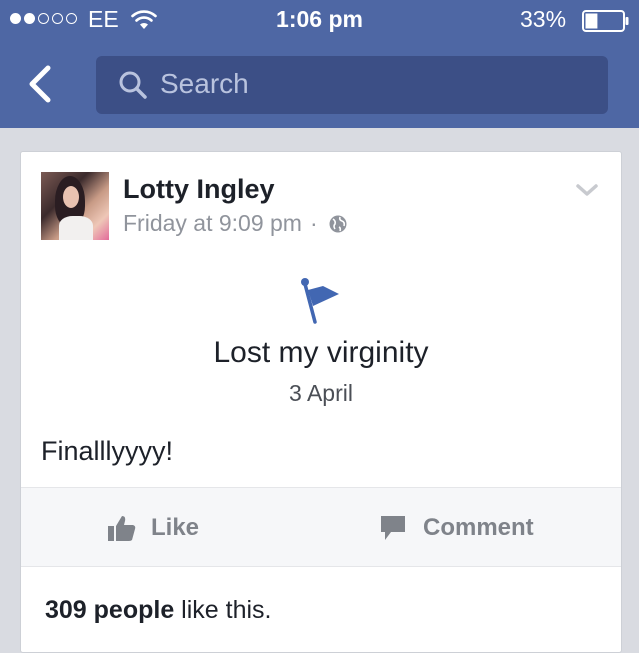  I want to click on action-bar: Like Comment, so click(321, 527).